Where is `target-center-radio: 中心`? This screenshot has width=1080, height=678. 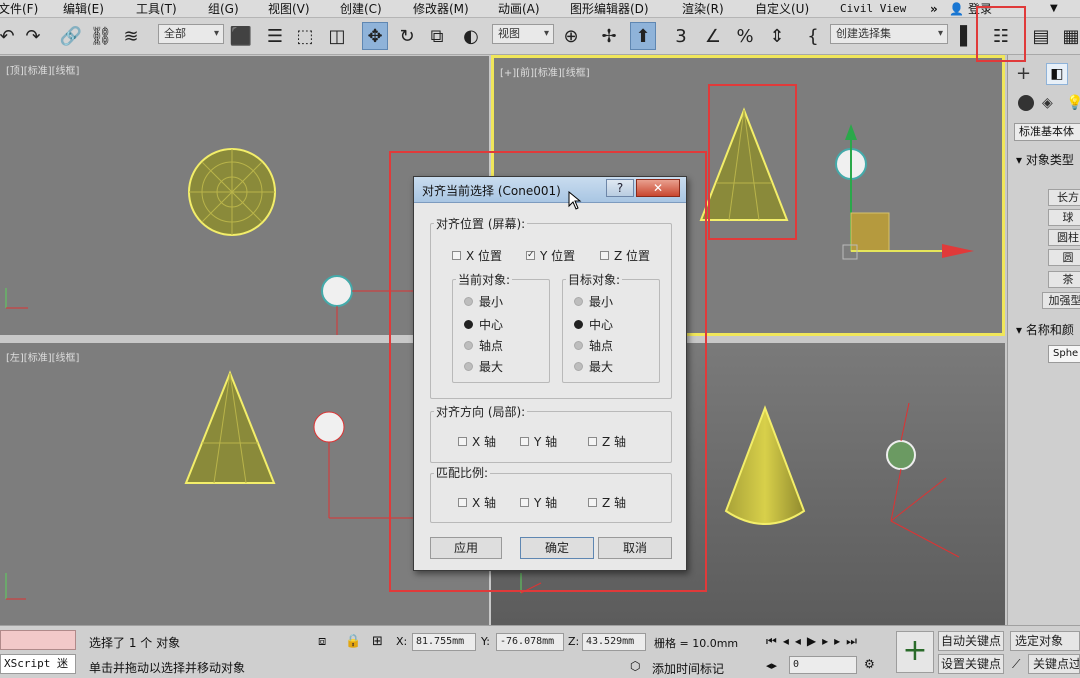
target-center-radio: 中心 is located at coordinates (593, 324).